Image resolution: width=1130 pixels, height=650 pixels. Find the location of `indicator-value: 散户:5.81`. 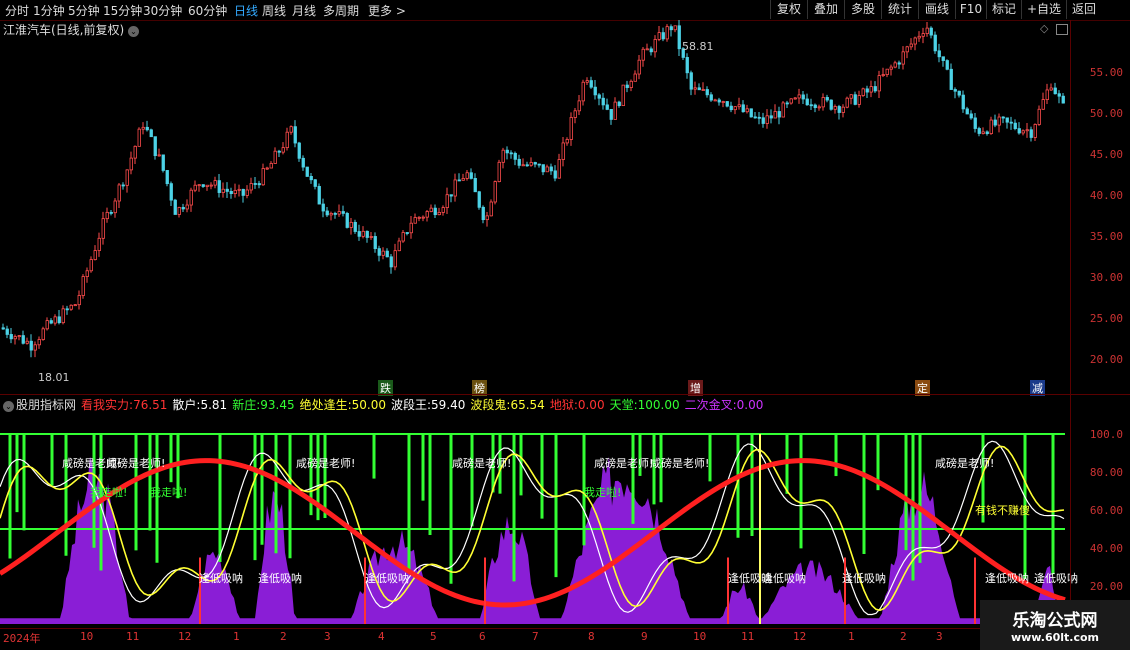

indicator-value: 散户:5.81 is located at coordinates (200, 405).